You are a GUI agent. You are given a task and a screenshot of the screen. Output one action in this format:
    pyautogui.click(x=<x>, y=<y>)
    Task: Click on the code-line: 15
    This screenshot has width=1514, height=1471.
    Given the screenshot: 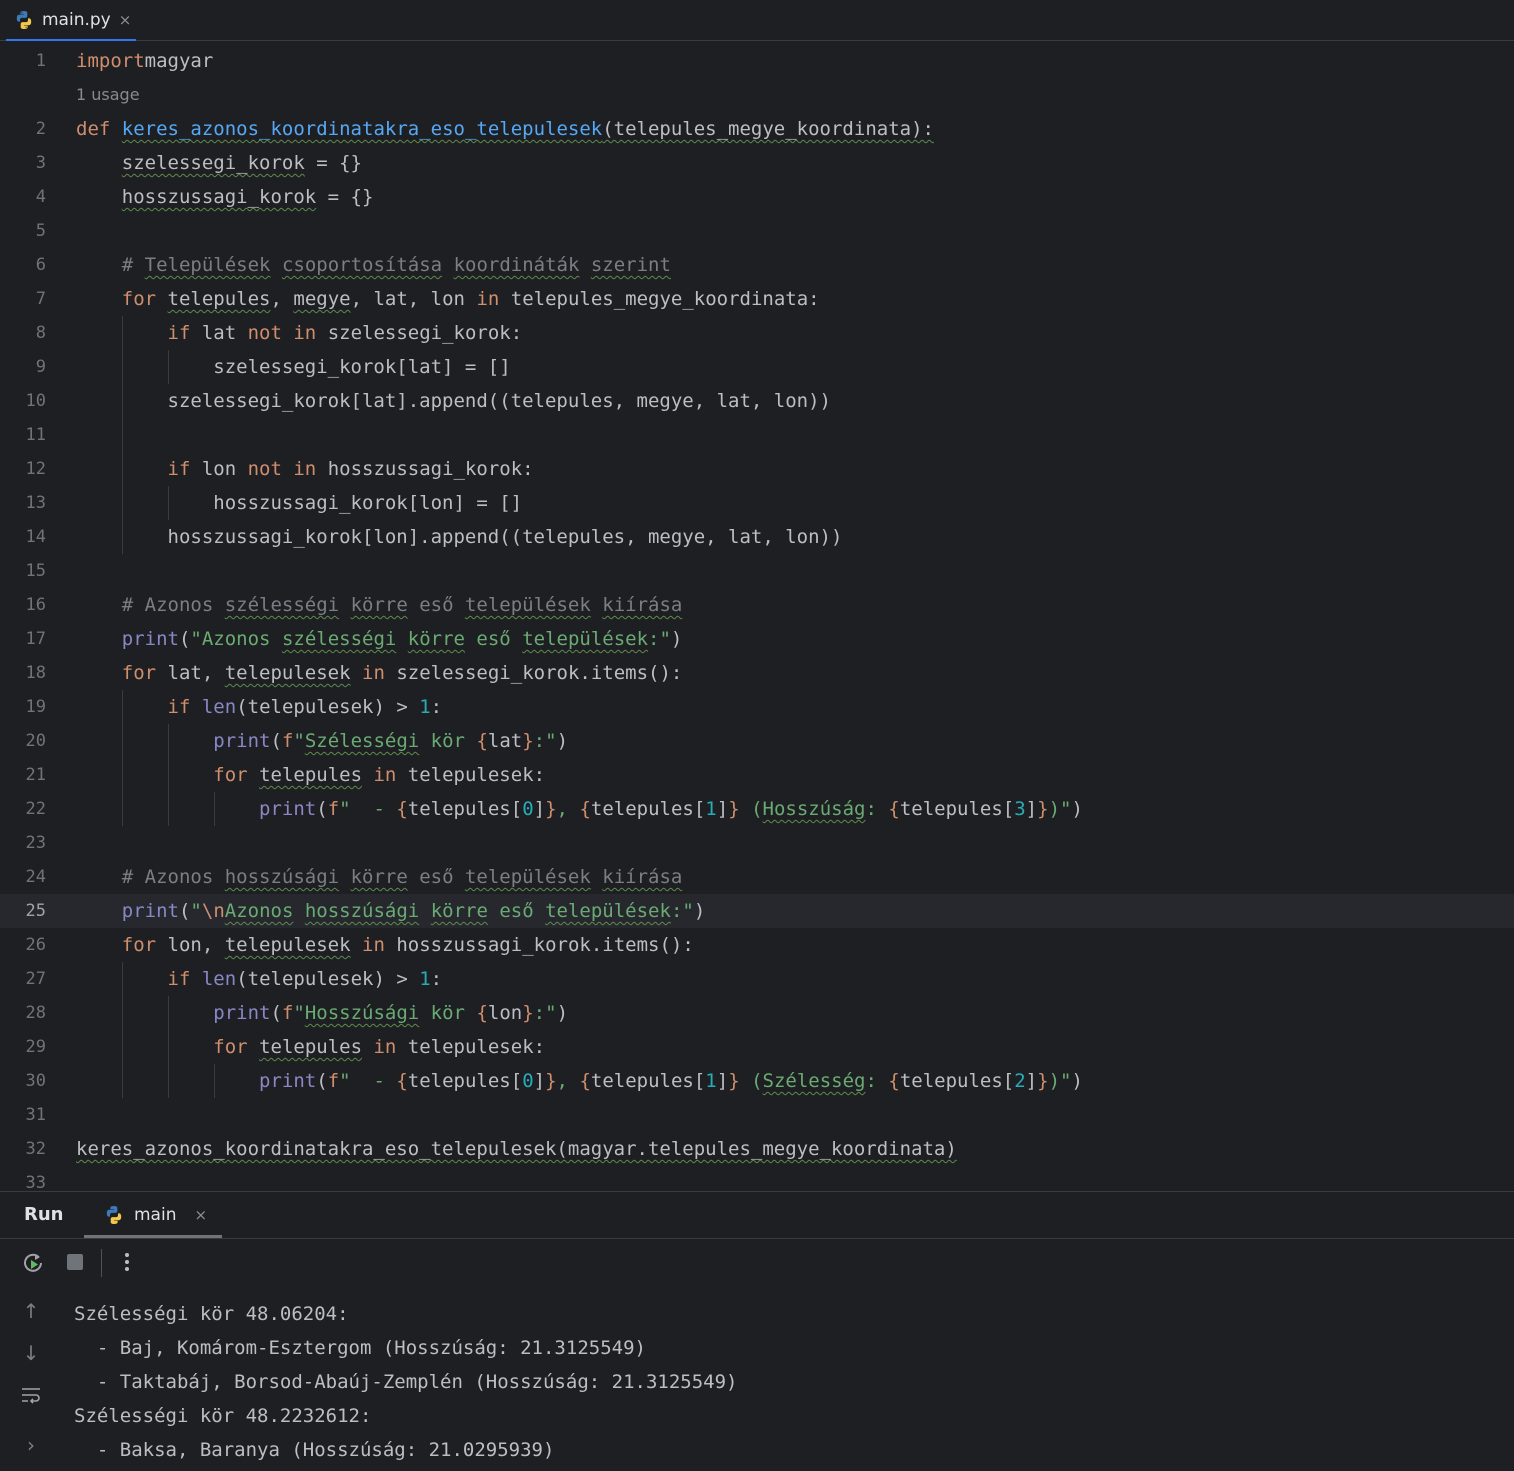 What is the action you would take?
    pyautogui.click(x=757, y=571)
    